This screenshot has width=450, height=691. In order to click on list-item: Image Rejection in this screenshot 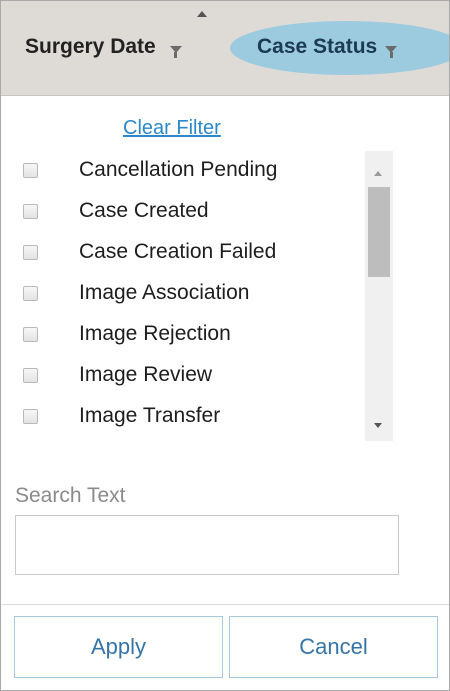, I will do `click(181, 334)`.